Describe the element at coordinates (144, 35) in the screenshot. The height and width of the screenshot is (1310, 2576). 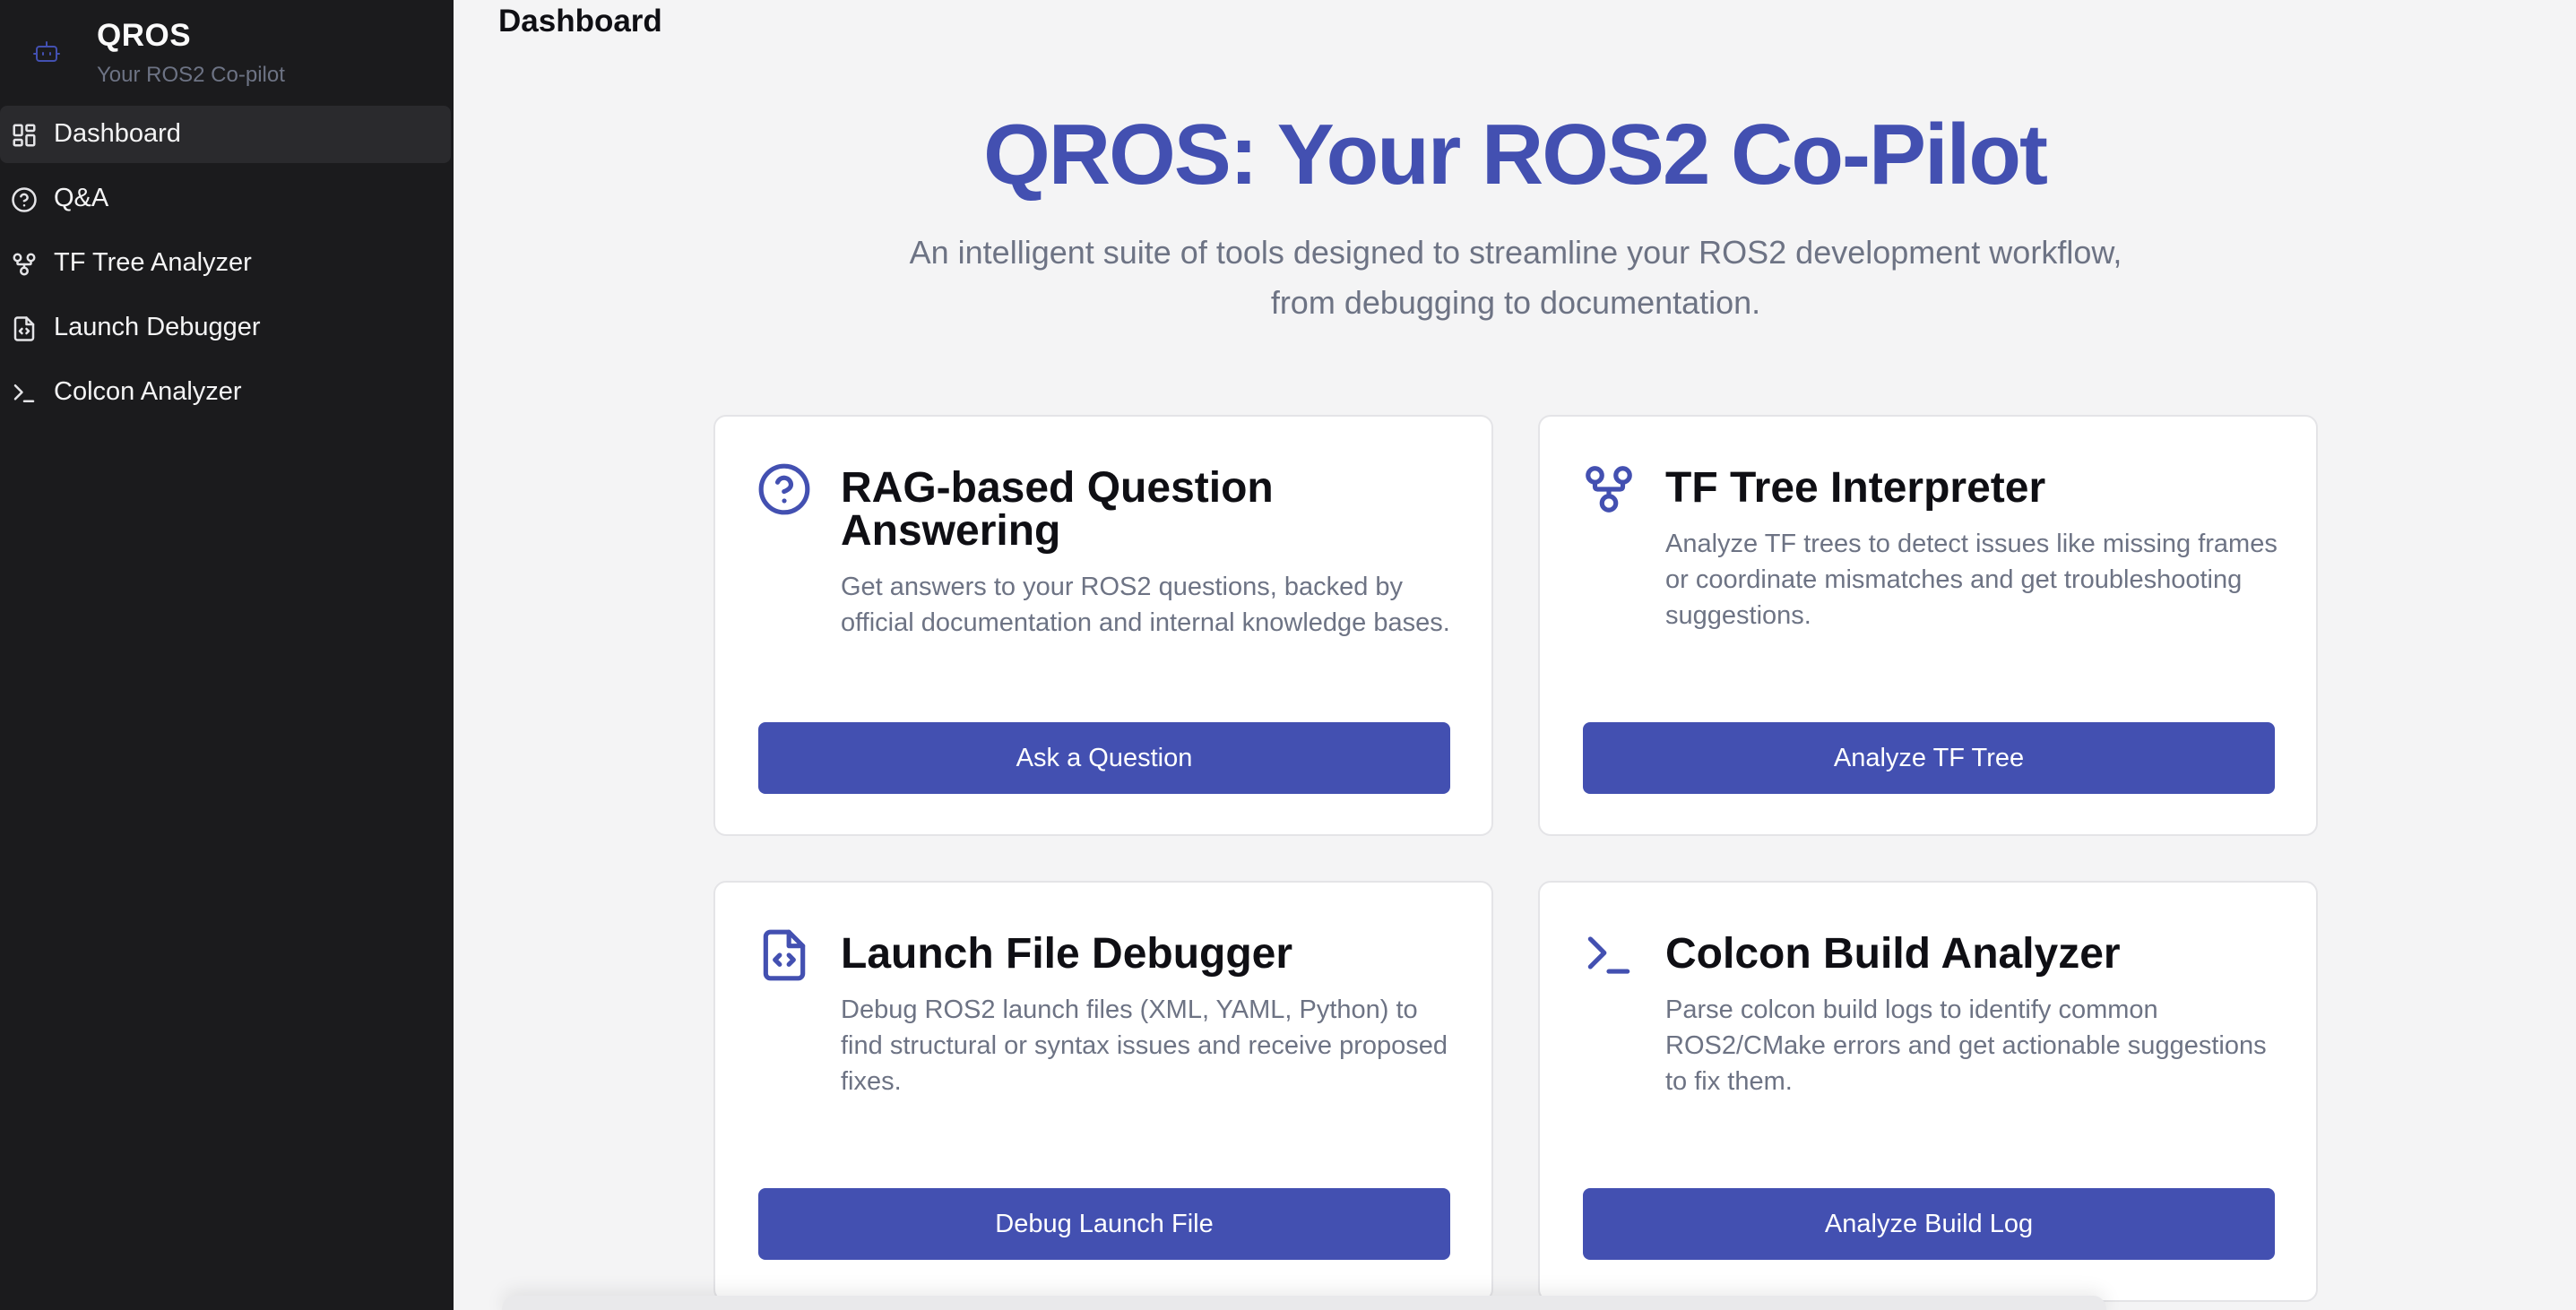
I see `app-name: QROS` at that location.